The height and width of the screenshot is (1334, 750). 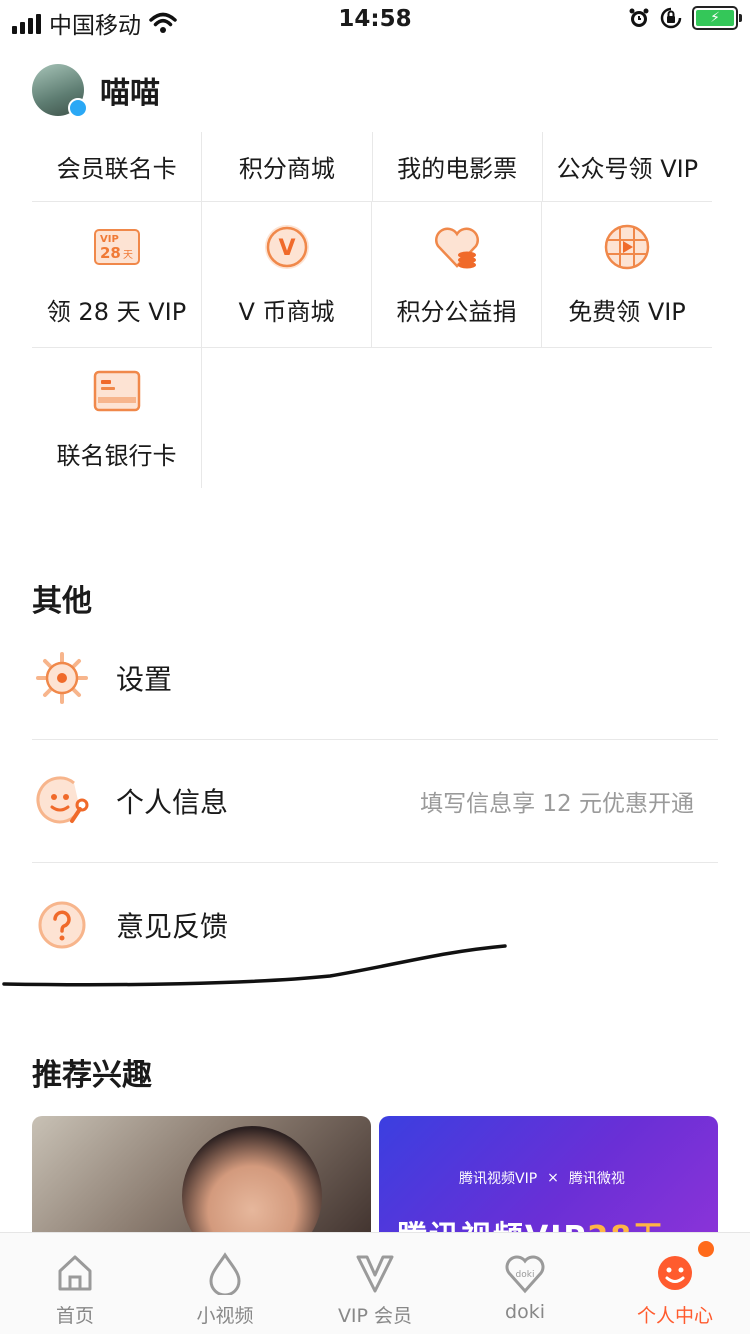 What do you see at coordinates (542, 1178) in the screenshot?
I see `promo-brand-line: 腾讯视频VIP × 腾讯微视` at bounding box center [542, 1178].